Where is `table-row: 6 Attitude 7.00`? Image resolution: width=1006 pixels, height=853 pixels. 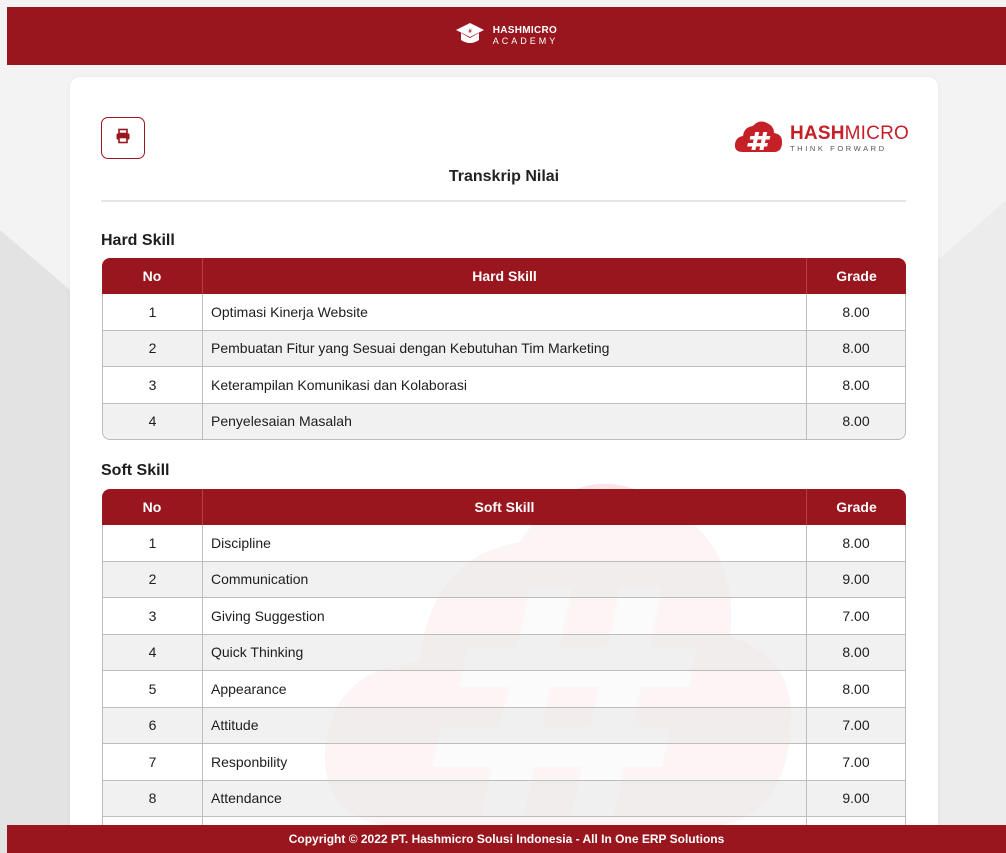 table-row: 6 Attitude 7.00 is located at coordinates (504, 725).